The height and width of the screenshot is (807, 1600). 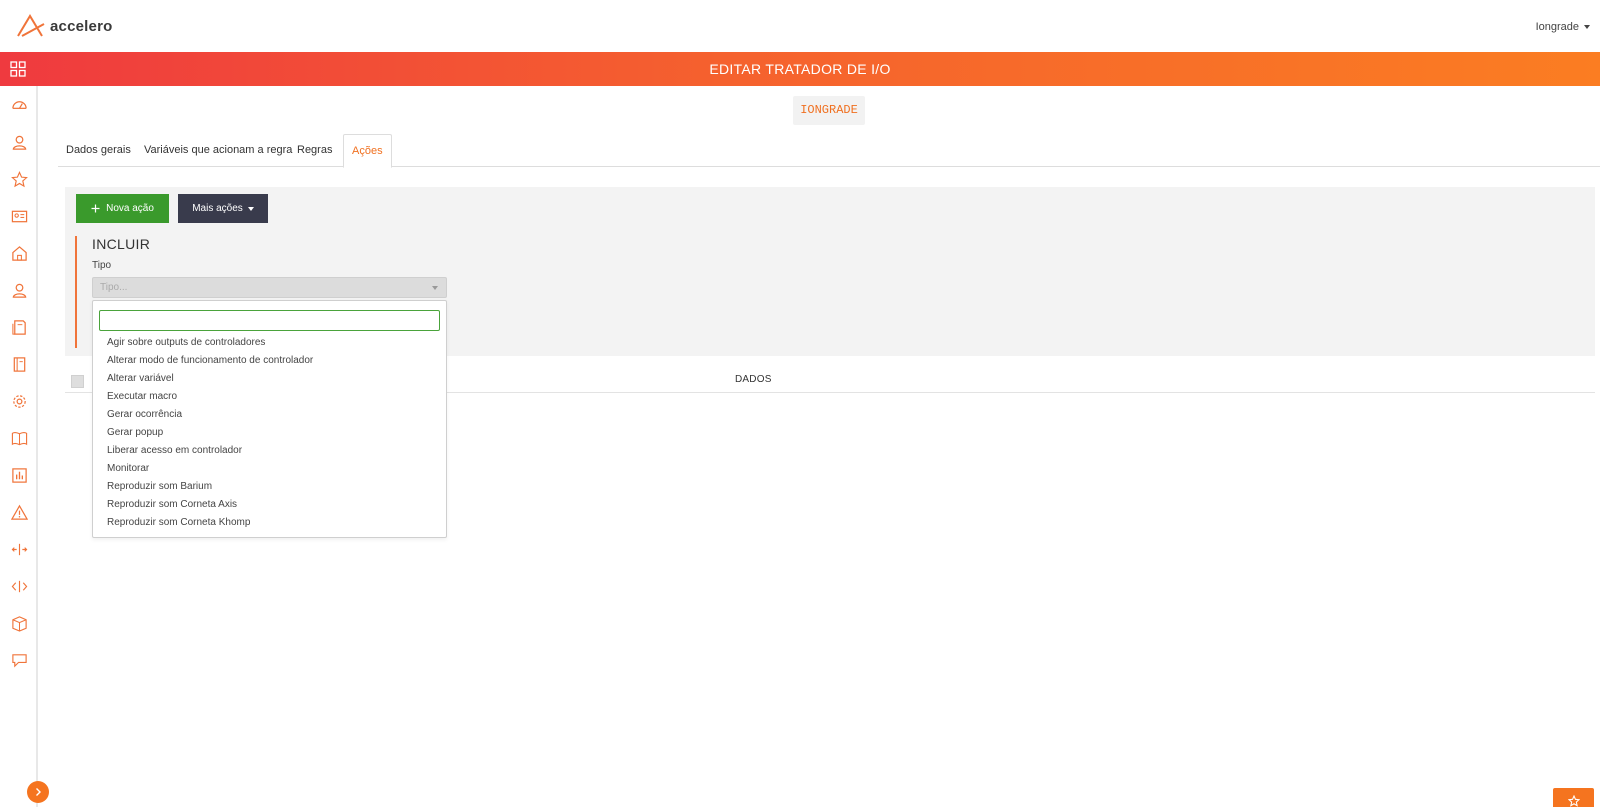 I want to click on more-actions-button: Mais ações, so click(x=223, y=208).